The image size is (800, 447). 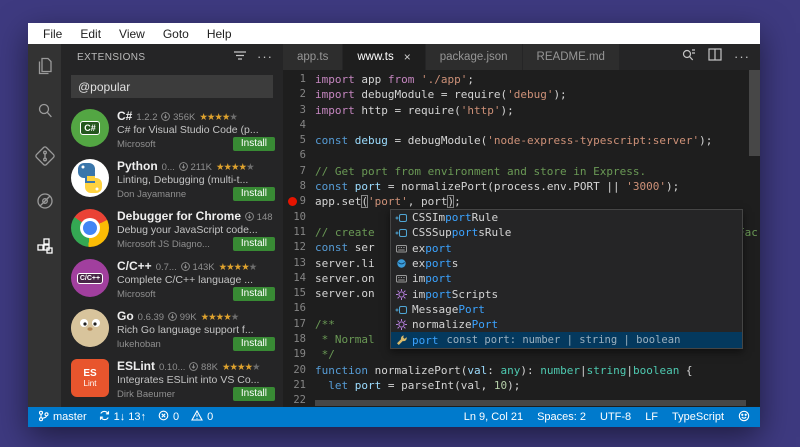 I want to click on tab-www-ts: www.ts ×, so click(x=384, y=57).